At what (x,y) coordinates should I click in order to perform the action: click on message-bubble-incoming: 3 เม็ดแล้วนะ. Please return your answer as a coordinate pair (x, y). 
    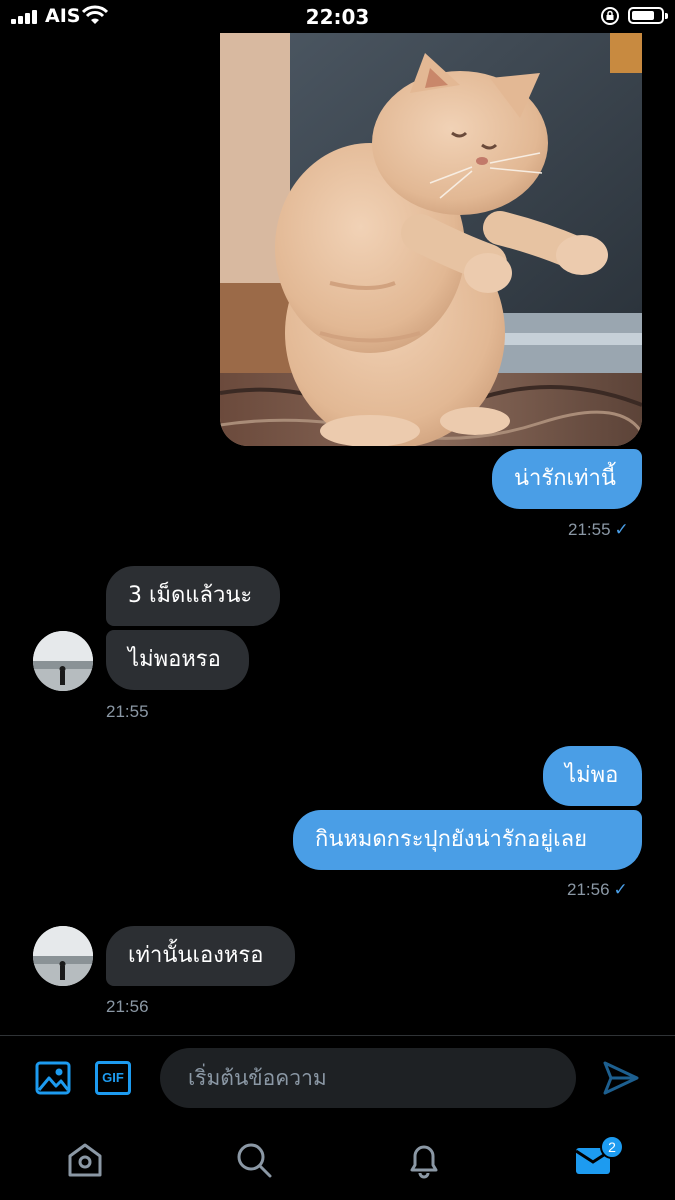
    Looking at the image, I should click on (193, 596).